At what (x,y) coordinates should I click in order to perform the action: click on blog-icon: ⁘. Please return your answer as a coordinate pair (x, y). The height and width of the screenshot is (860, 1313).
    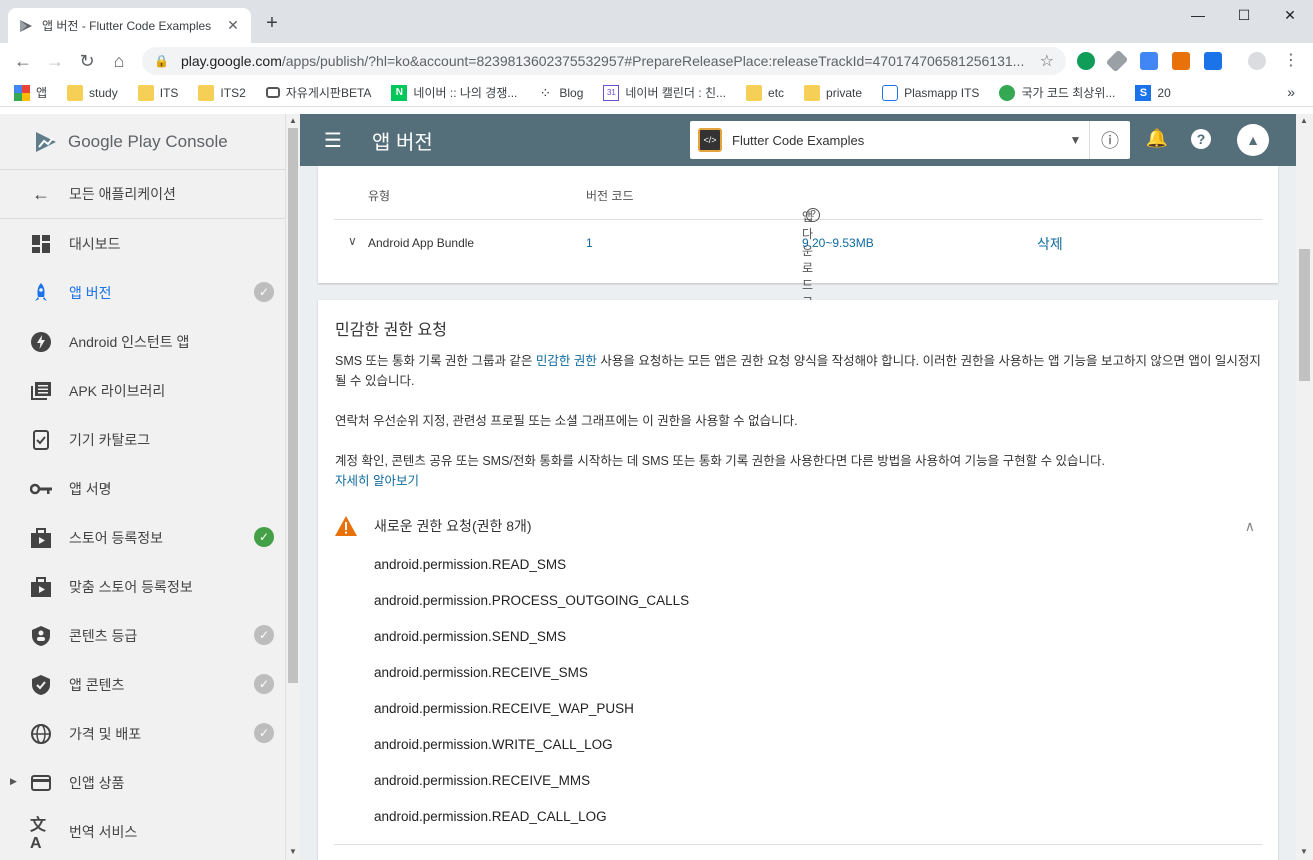
    Looking at the image, I should click on (545, 92).